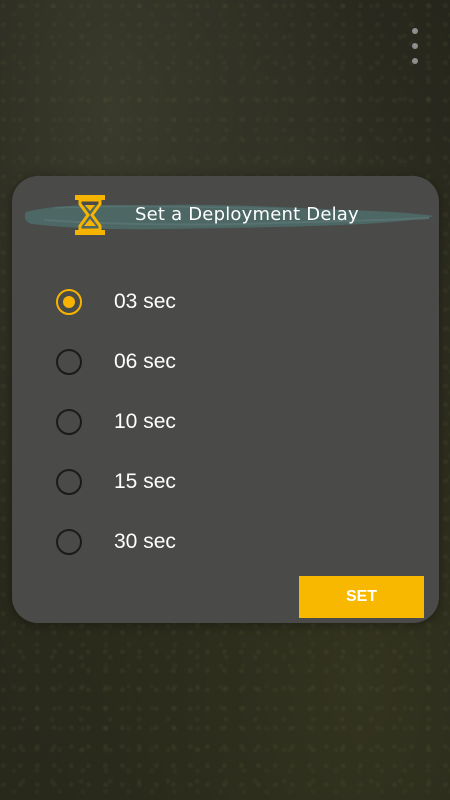  I want to click on option-10-sec: 10 sec, so click(225, 422).